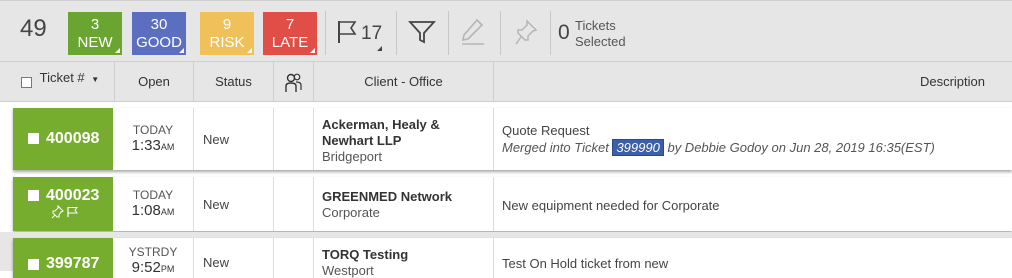  What do you see at coordinates (26, 83) in the screenshot?
I see `select-all-checkbox` at bounding box center [26, 83].